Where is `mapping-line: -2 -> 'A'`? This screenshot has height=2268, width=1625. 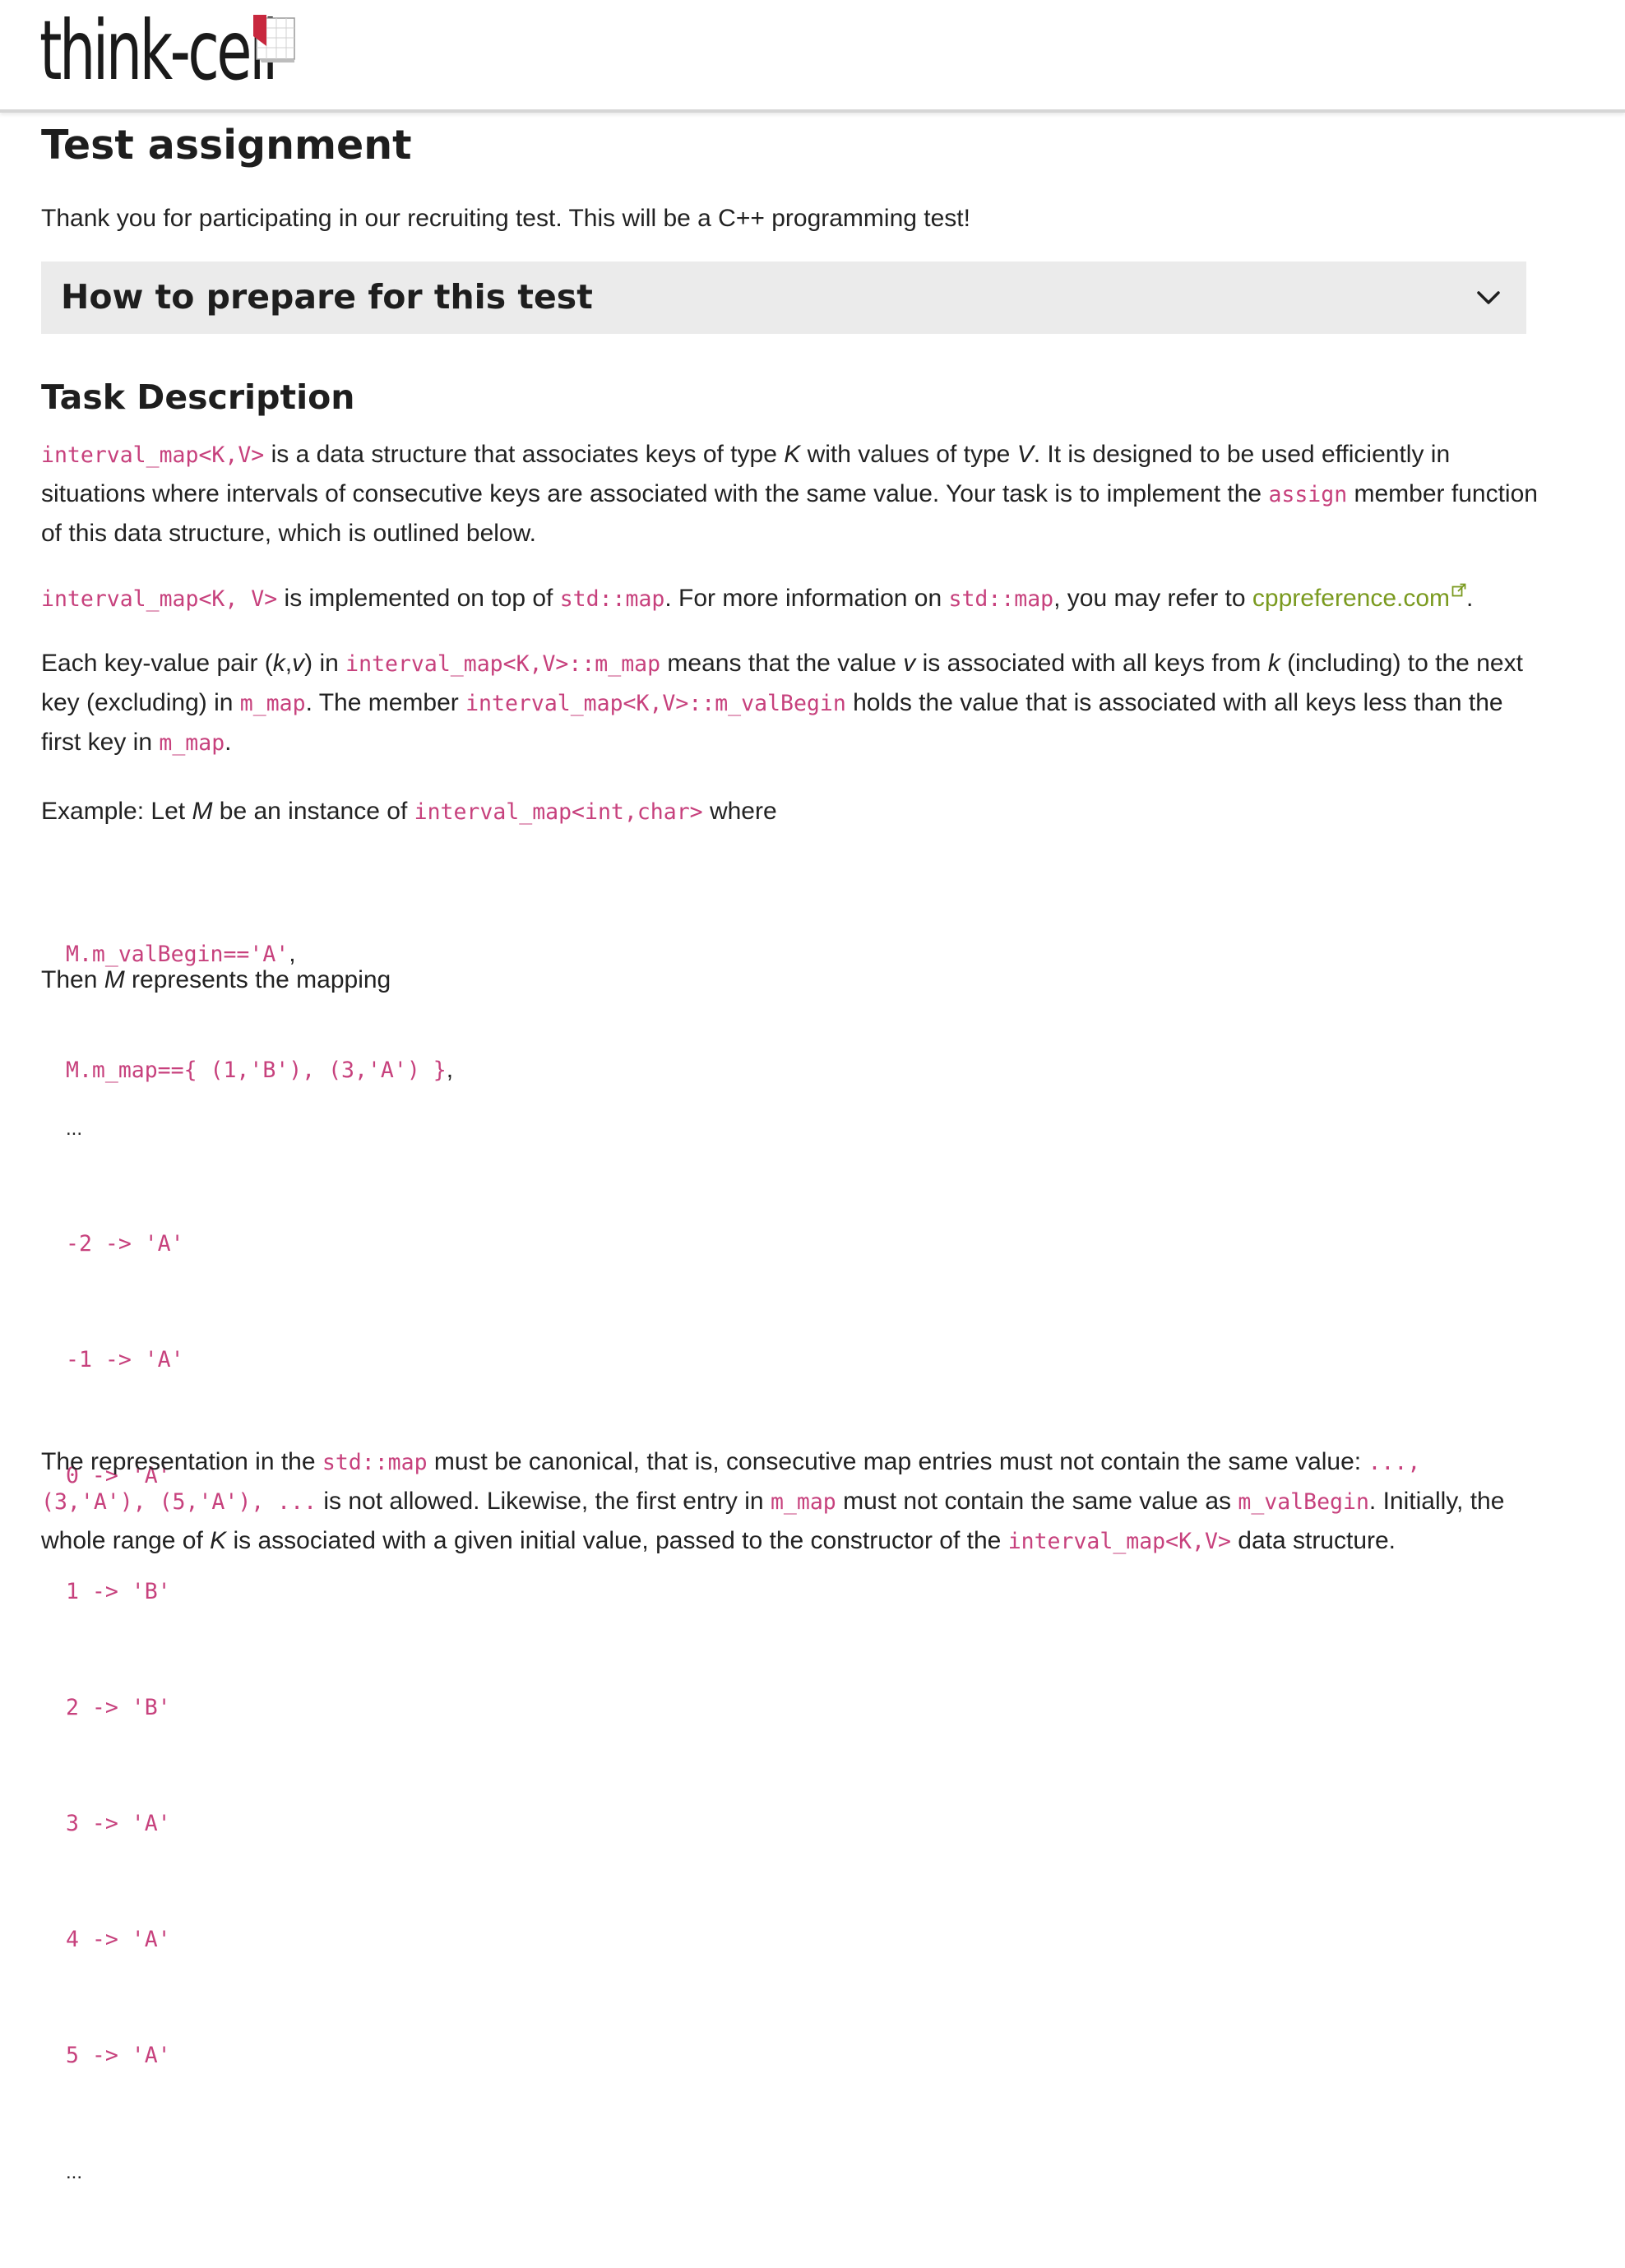
mapping-line: -2 -> 'A' is located at coordinates (125, 1243).